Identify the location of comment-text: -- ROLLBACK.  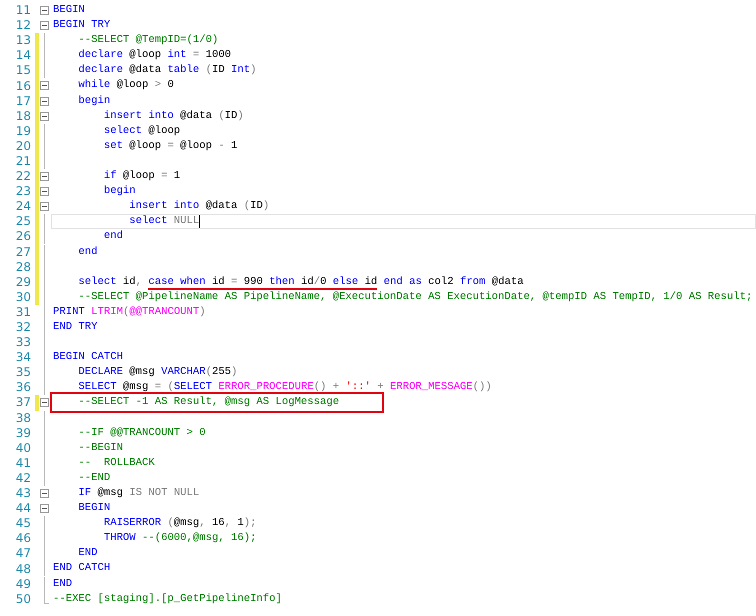
(116, 463).